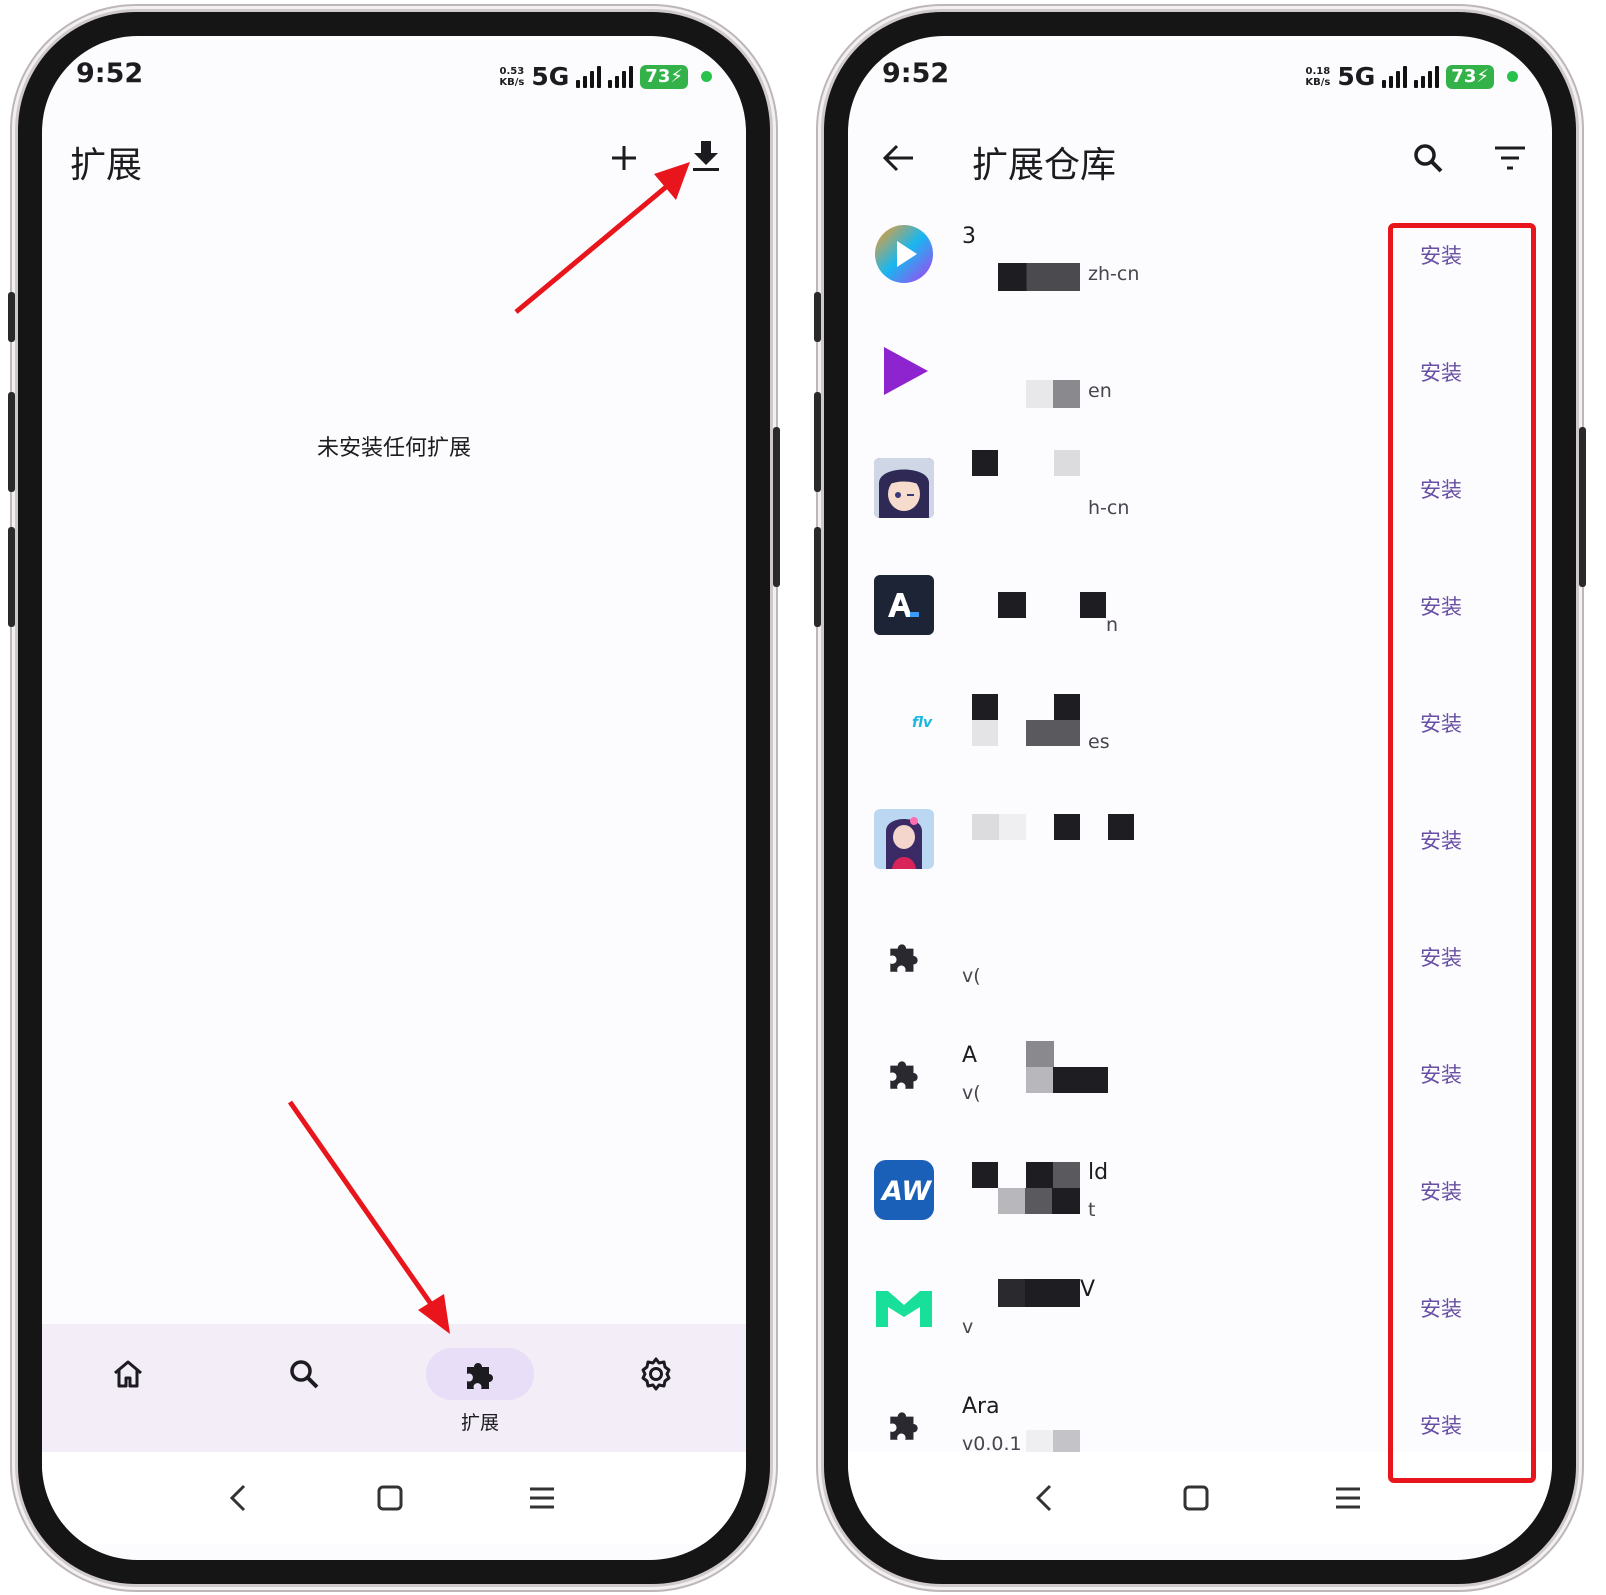 Image resolution: width=1606 pixels, height=1595 pixels. Describe the element at coordinates (922, 723) in the screenshot. I see `svg-text: flv` at that location.